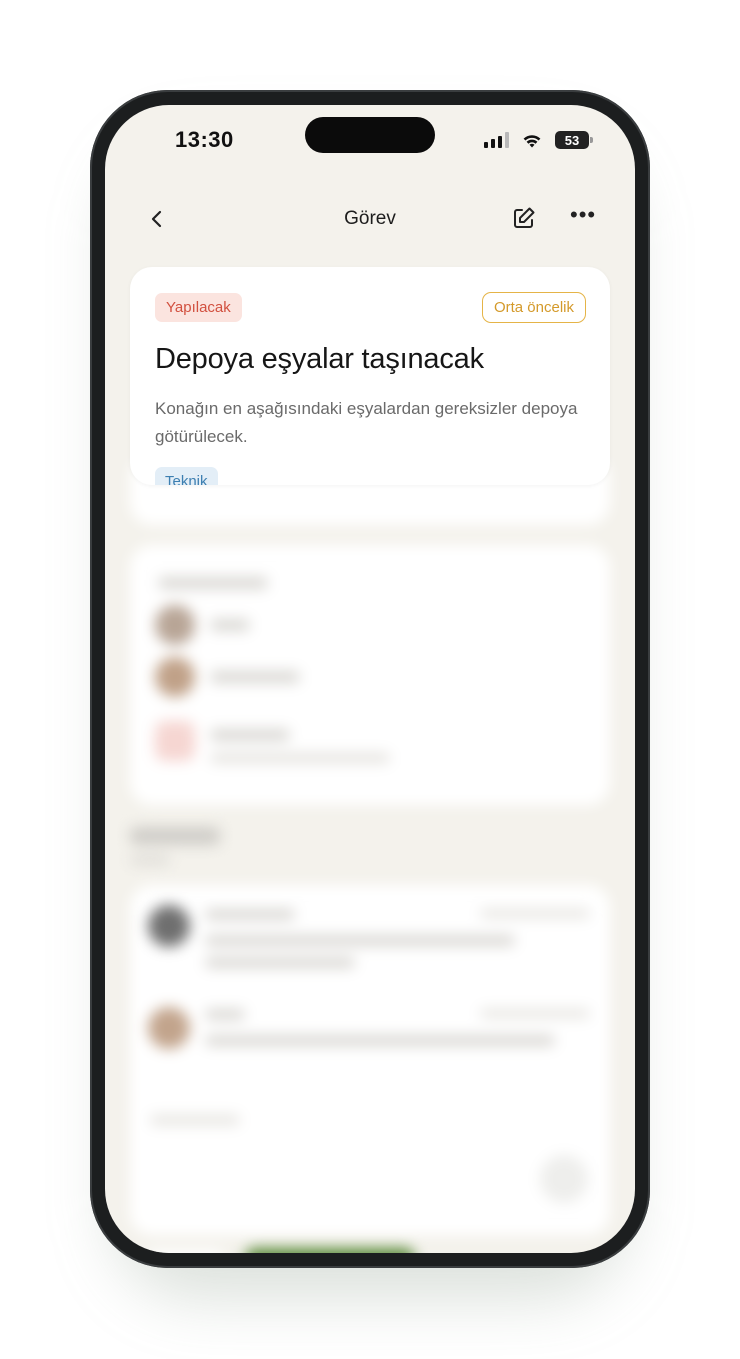 This screenshot has height=1359, width=740. What do you see at coordinates (370, 675) in the screenshot?
I see `blurred-card-assignees` at bounding box center [370, 675].